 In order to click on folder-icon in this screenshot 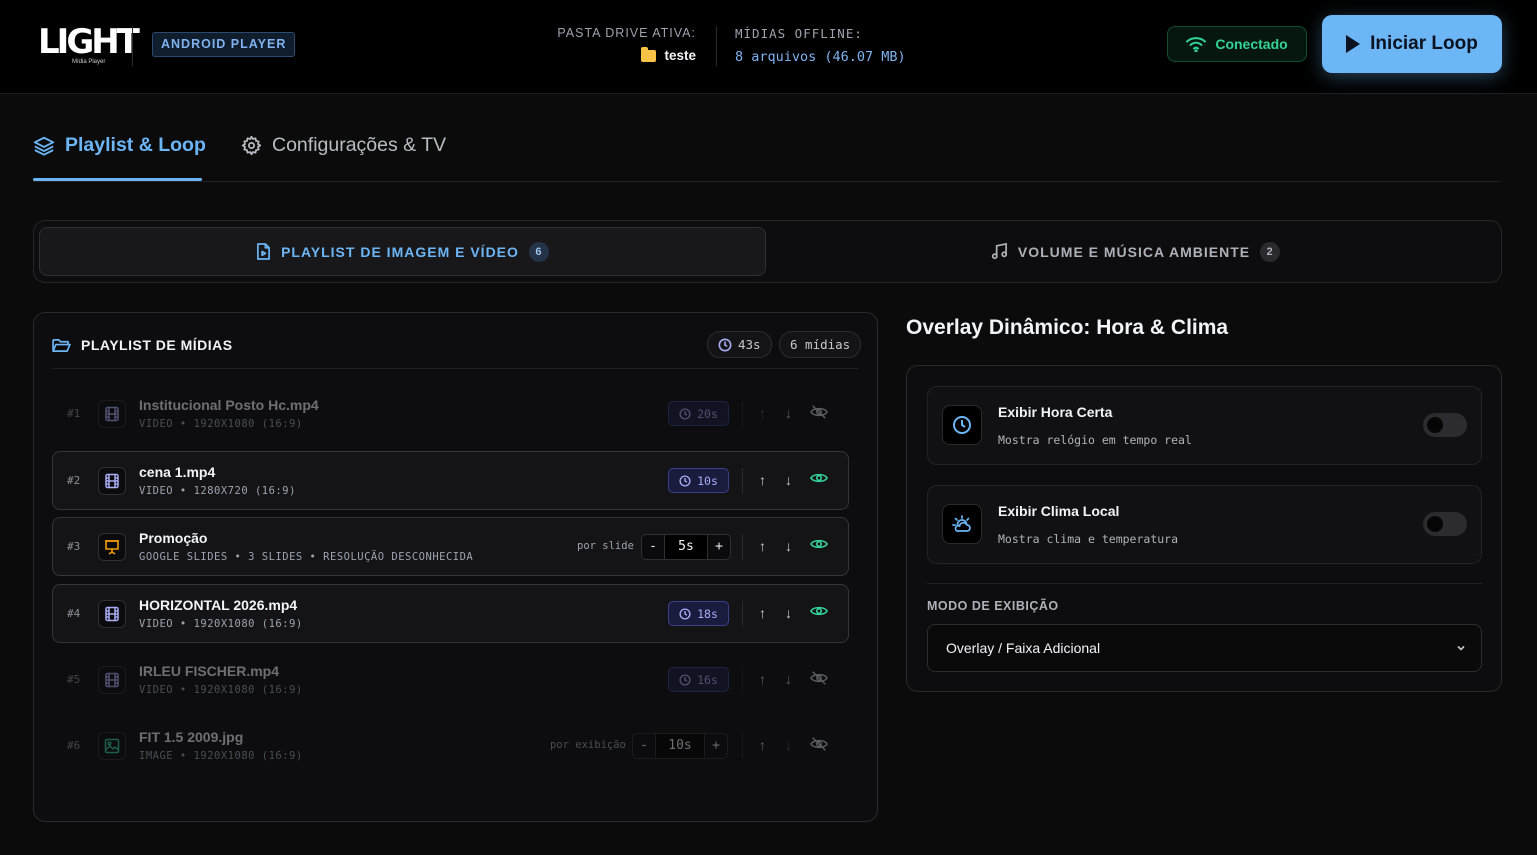, I will do `click(649, 54)`.